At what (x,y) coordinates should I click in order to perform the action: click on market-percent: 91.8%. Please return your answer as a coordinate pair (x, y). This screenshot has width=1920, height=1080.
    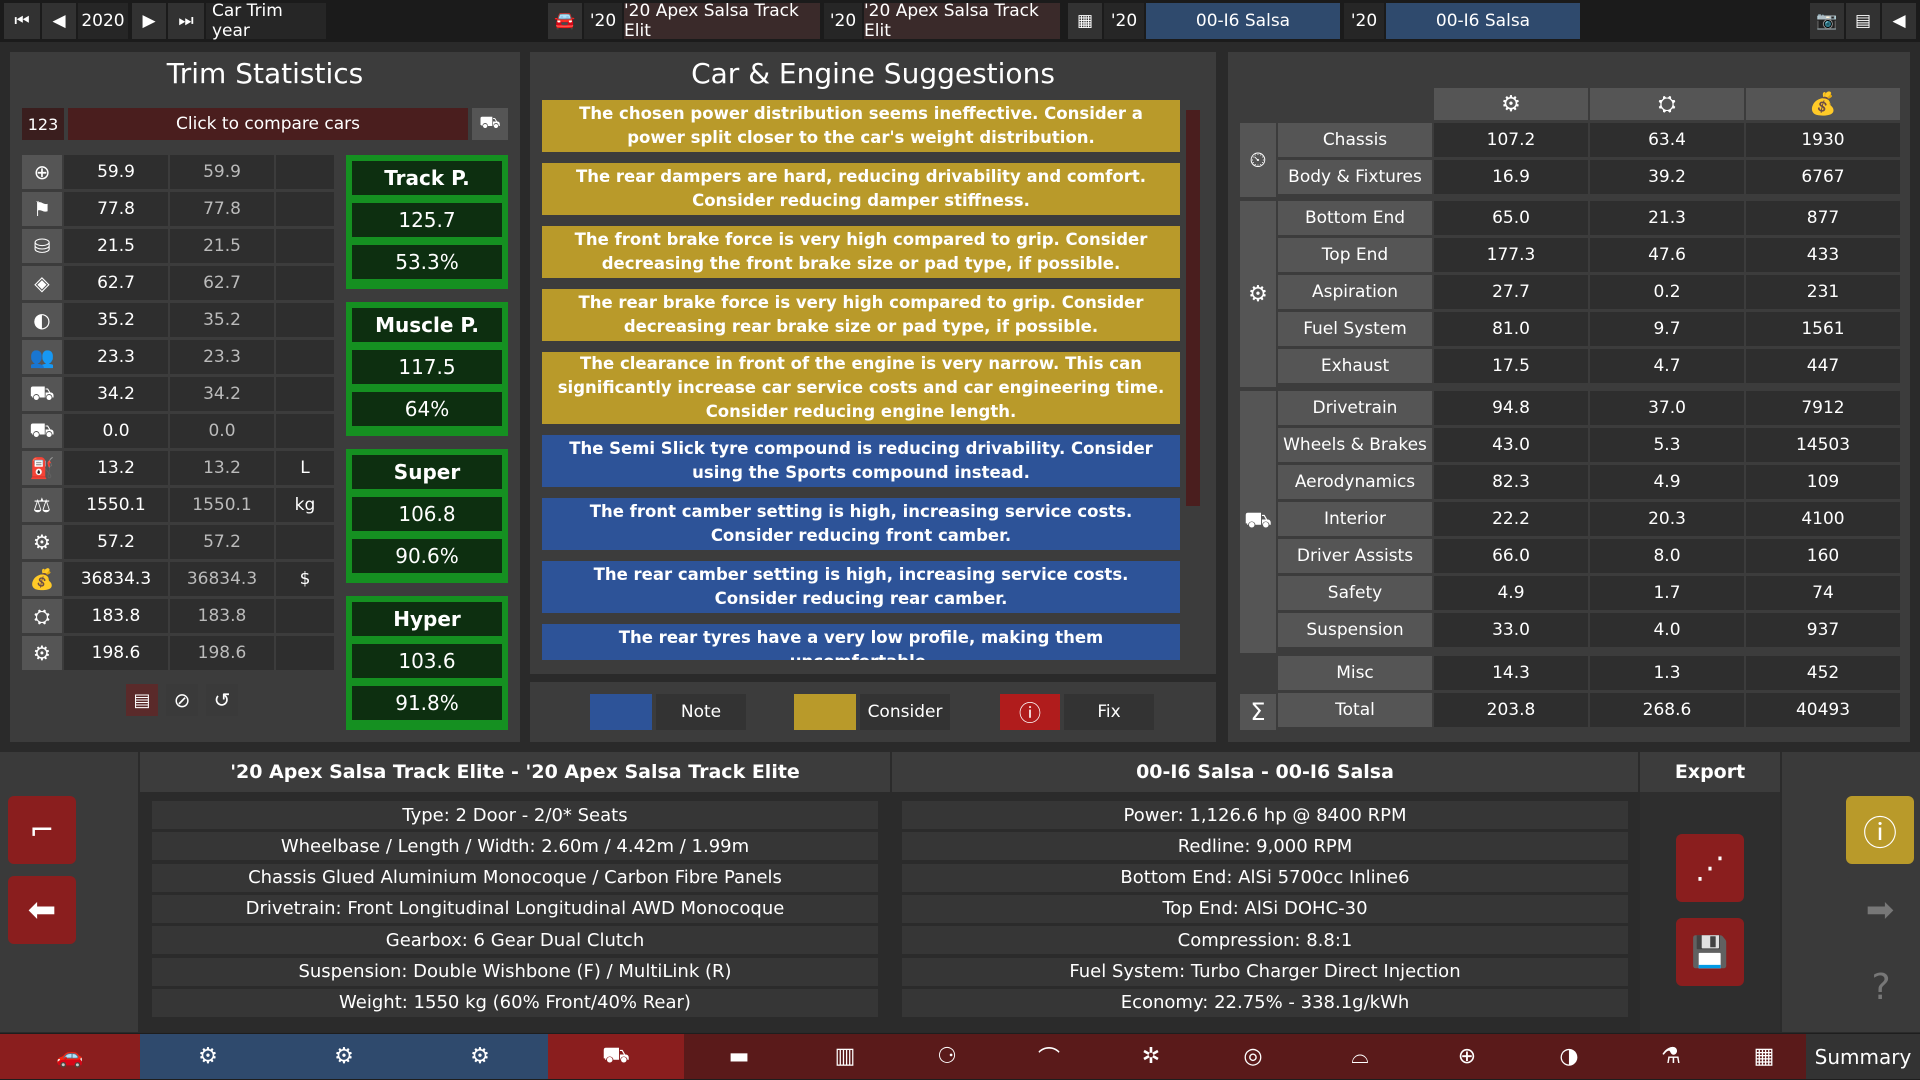
    Looking at the image, I should click on (427, 703).